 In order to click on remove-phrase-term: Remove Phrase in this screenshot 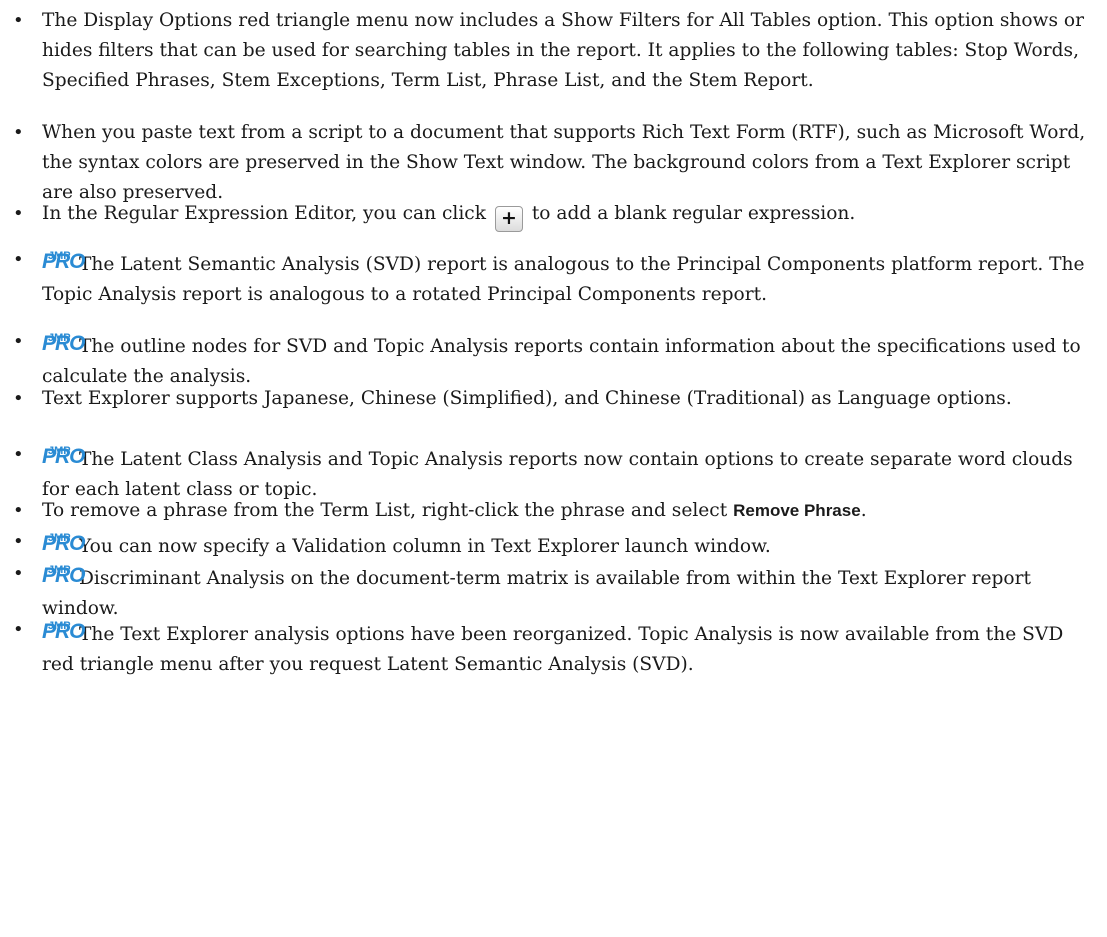, I will do `click(797, 510)`.